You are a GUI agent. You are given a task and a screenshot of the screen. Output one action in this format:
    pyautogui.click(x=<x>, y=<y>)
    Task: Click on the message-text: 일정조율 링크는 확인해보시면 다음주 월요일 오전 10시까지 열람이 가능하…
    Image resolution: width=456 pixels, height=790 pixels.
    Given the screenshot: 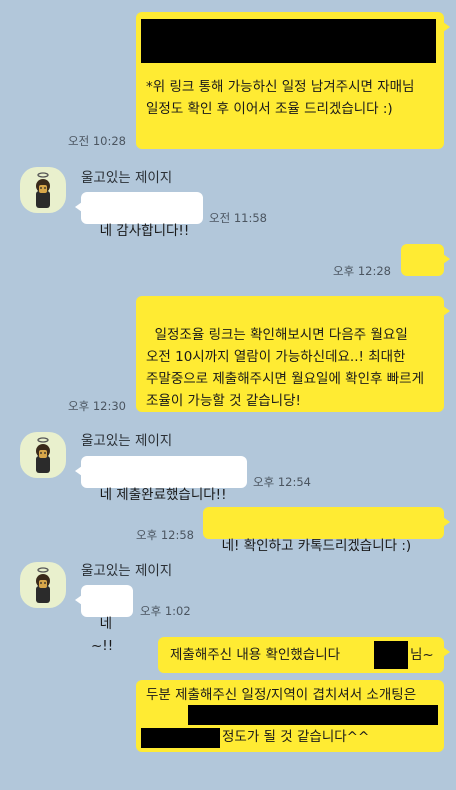 What is the action you would take?
    pyautogui.click(x=287, y=368)
    